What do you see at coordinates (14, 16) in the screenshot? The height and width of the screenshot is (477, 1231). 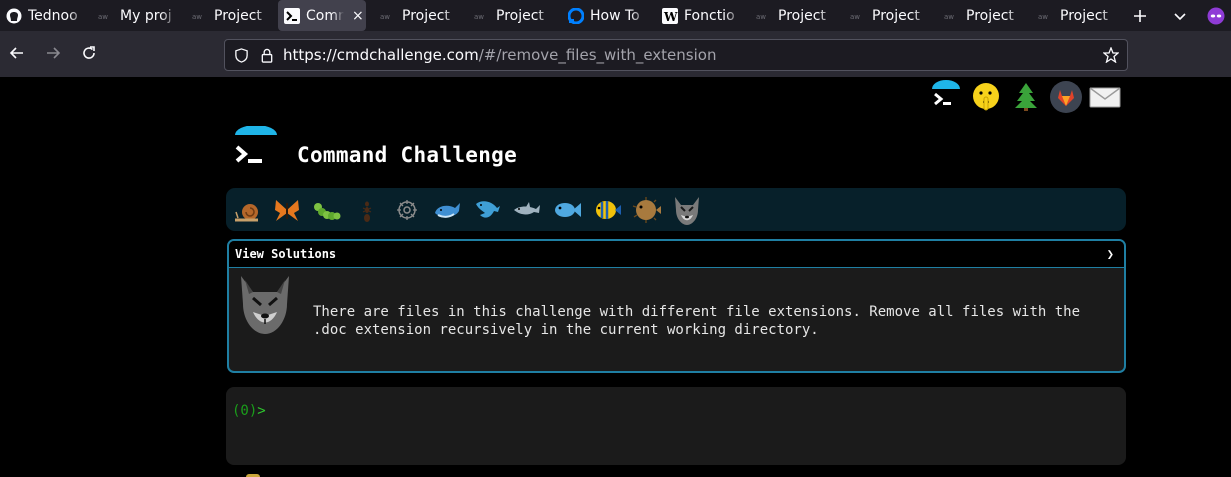 I see `github-icon` at bounding box center [14, 16].